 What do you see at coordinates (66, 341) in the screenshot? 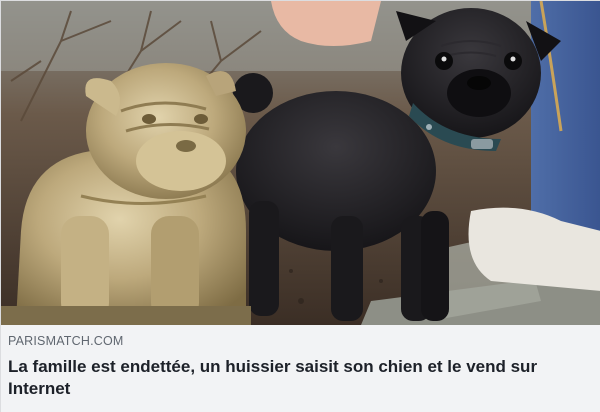
I see `source-domain: PARISMATCH.COM` at bounding box center [66, 341].